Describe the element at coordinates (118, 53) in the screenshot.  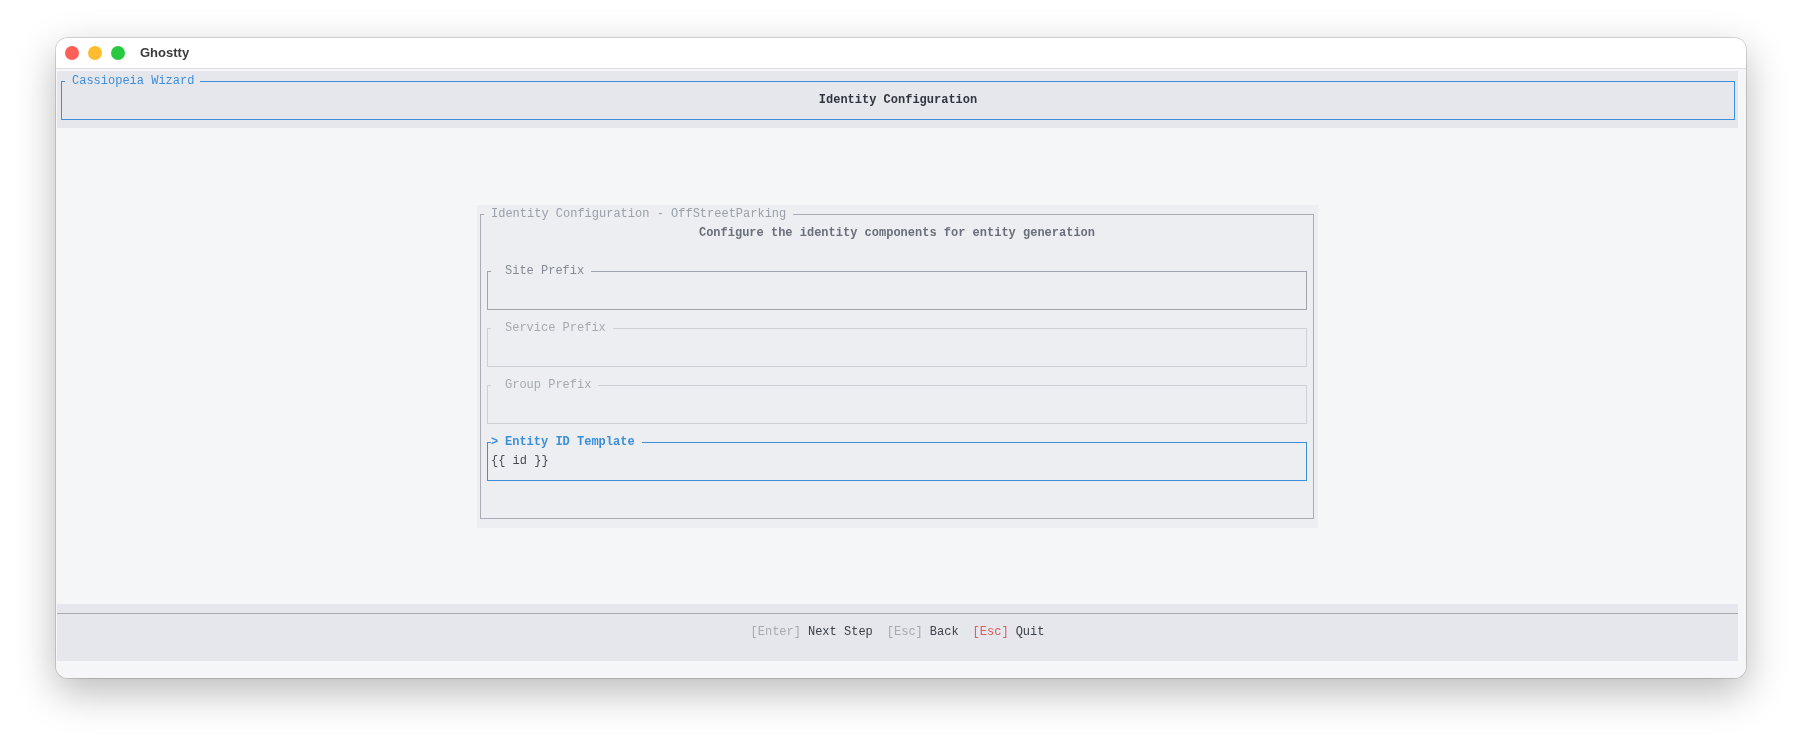
I see `zoom-button` at that location.